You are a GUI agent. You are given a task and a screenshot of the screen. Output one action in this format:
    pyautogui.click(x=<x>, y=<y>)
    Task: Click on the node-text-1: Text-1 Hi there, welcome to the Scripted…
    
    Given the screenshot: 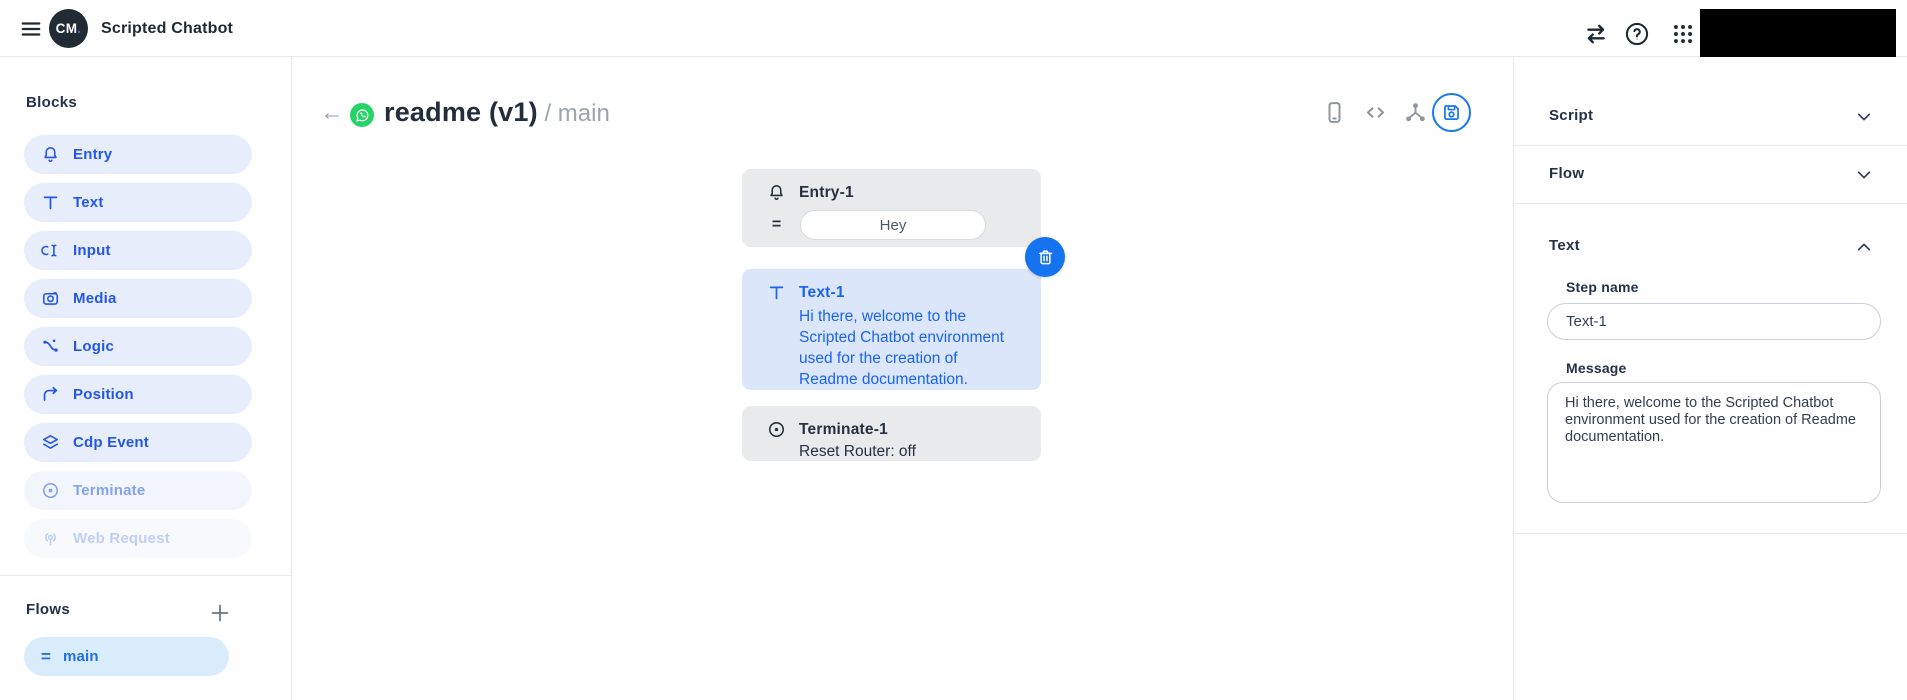 What is the action you would take?
    pyautogui.click(x=891, y=329)
    